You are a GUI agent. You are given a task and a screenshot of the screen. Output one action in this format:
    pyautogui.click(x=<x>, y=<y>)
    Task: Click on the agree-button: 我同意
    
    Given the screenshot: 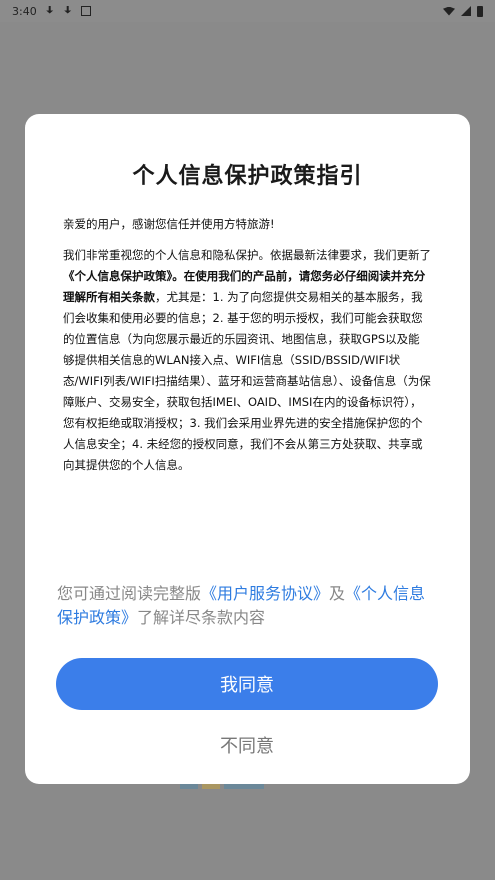 What is the action you would take?
    pyautogui.click(x=247, y=684)
    